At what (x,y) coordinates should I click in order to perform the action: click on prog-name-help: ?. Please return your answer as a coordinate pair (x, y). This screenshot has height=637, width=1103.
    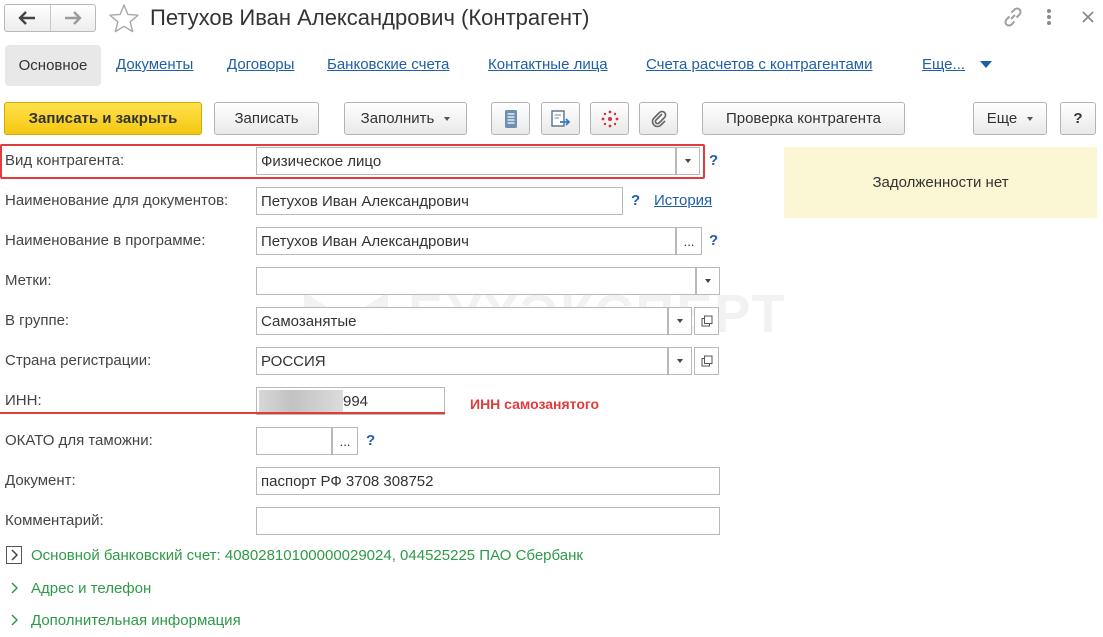
    Looking at the image, I should click on (713, 241).